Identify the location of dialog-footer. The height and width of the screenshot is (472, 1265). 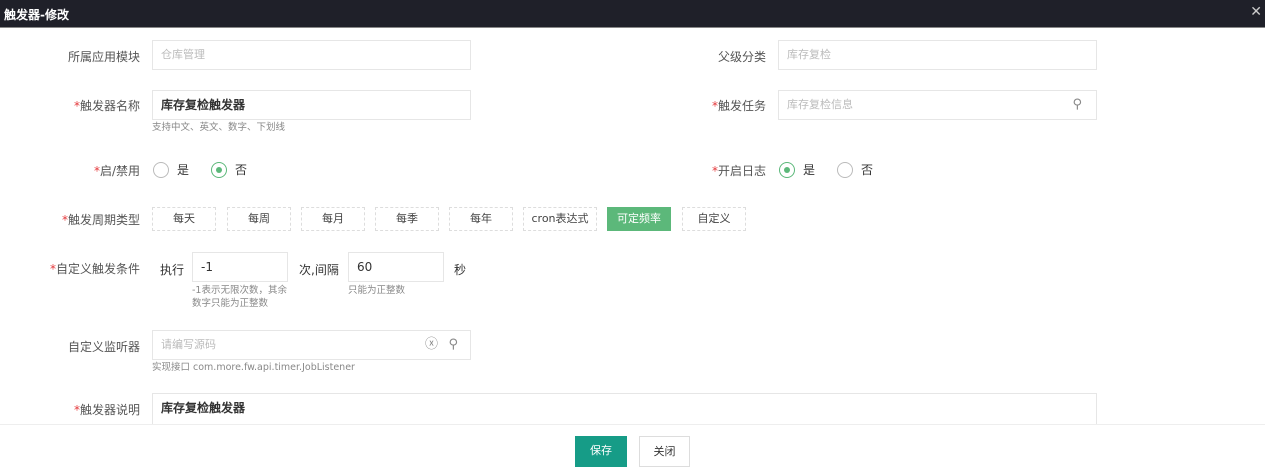
(632, 448).